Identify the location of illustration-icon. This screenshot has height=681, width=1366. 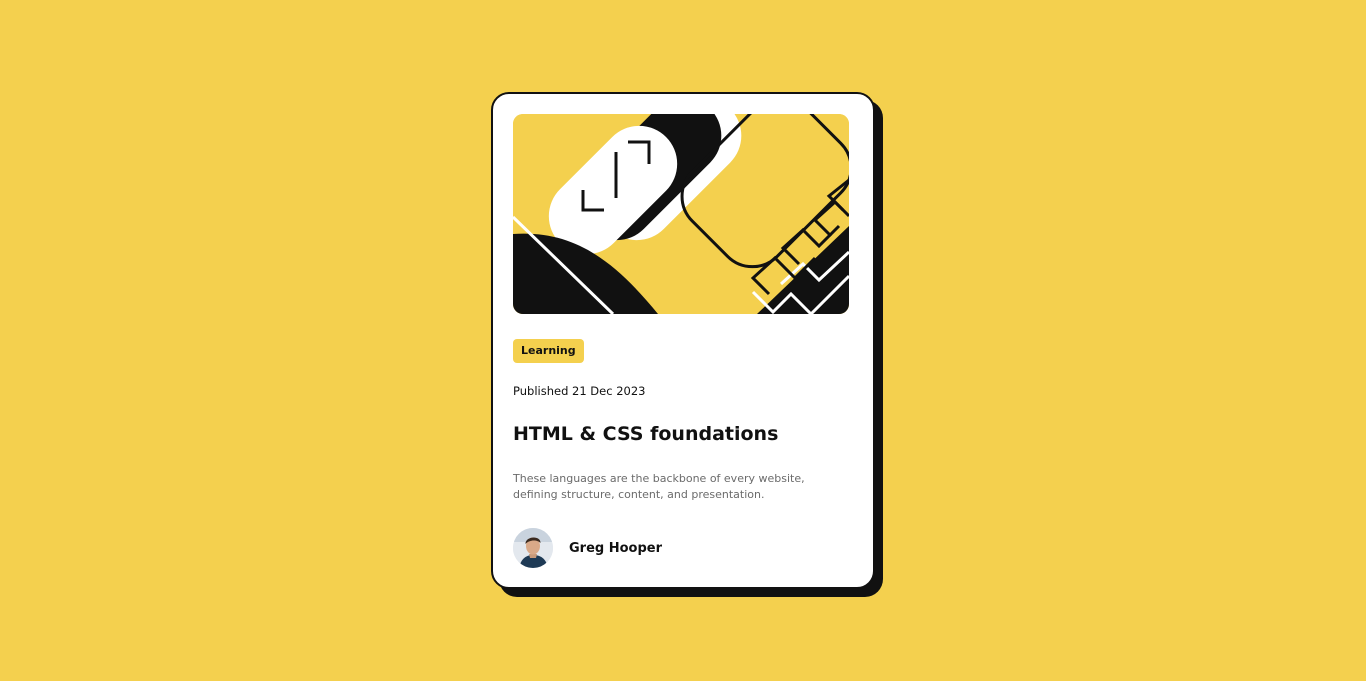
(681, 214).